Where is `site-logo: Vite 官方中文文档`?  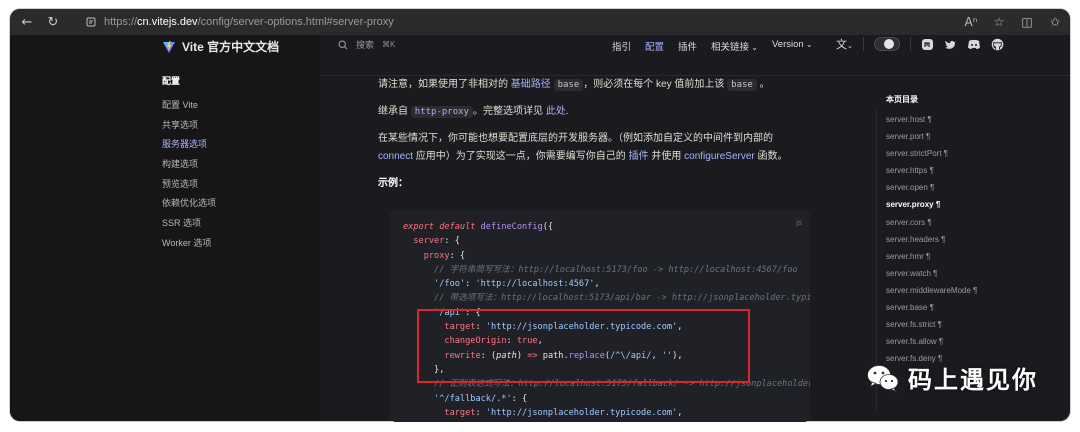 site-logo: Vite 官方中文文档 is located at coordinates (220, 46).